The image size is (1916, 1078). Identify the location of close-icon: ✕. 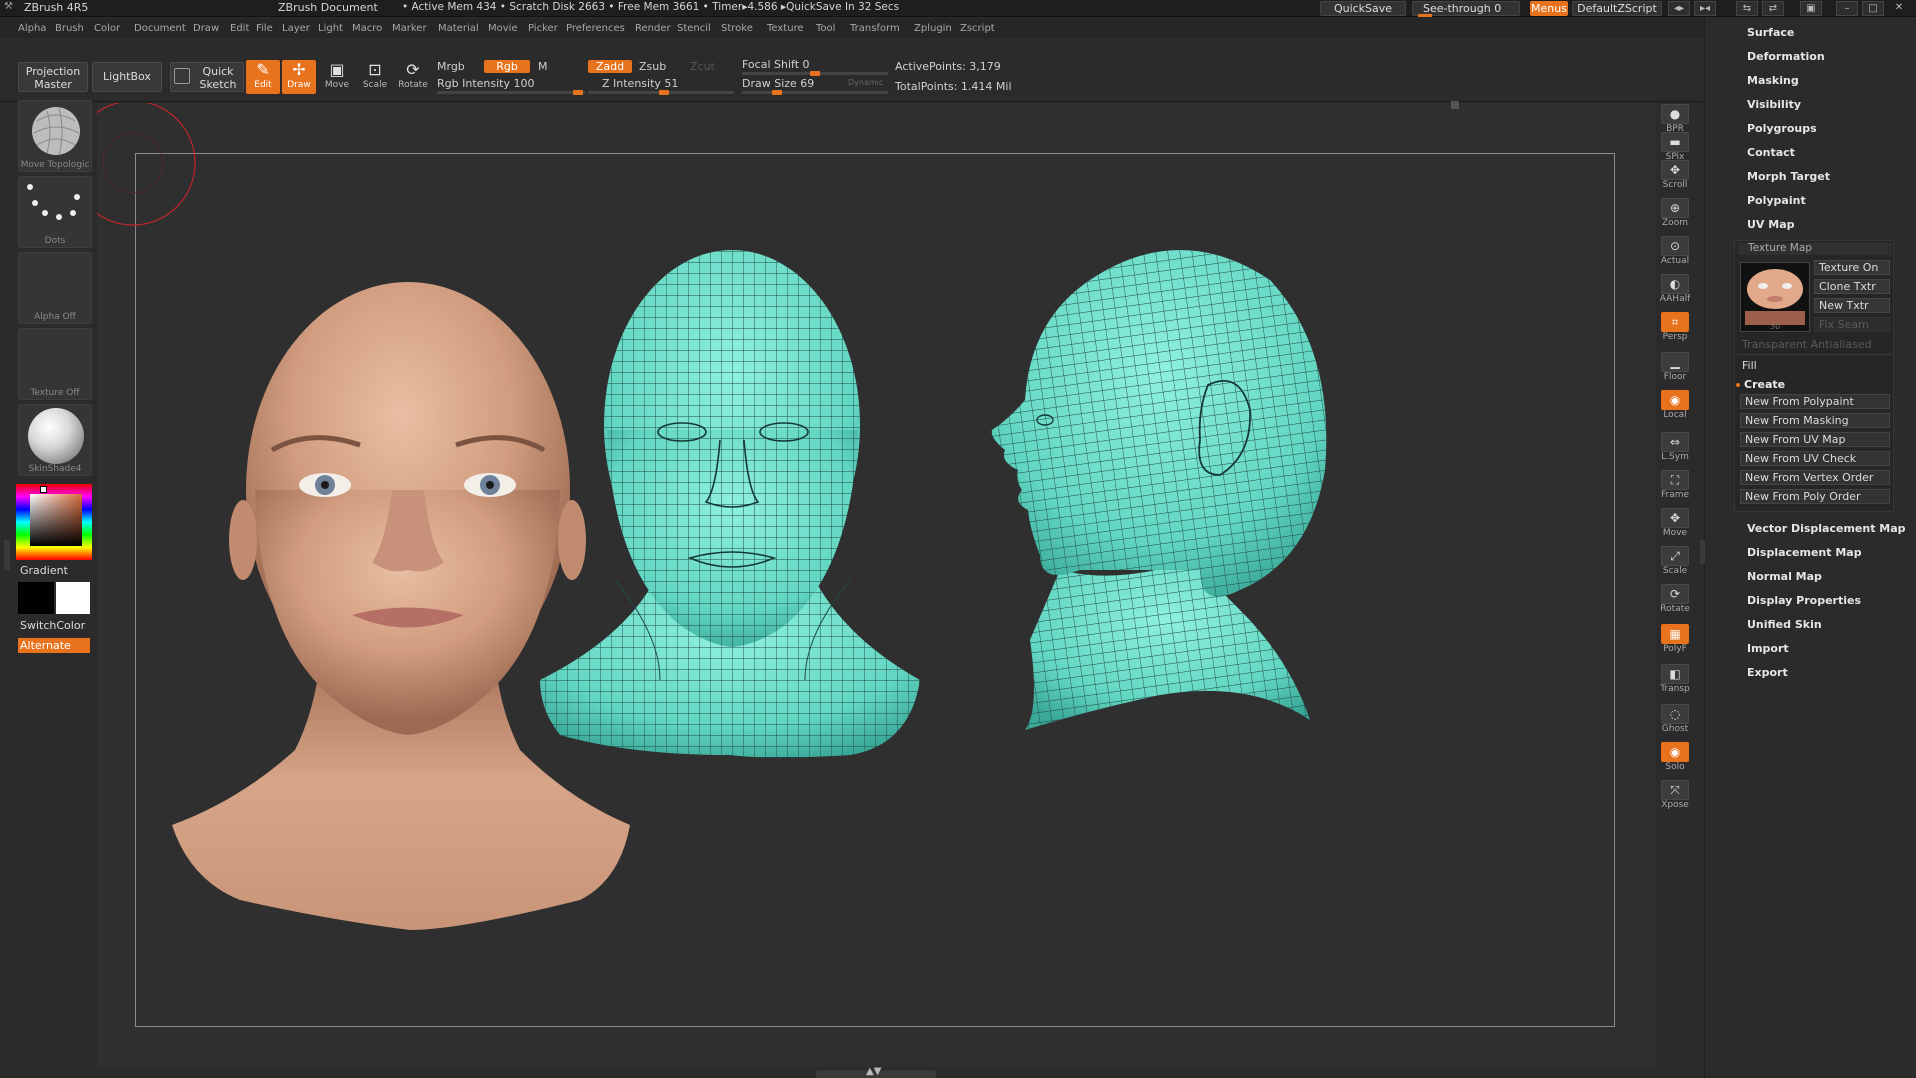
(1899, 8).